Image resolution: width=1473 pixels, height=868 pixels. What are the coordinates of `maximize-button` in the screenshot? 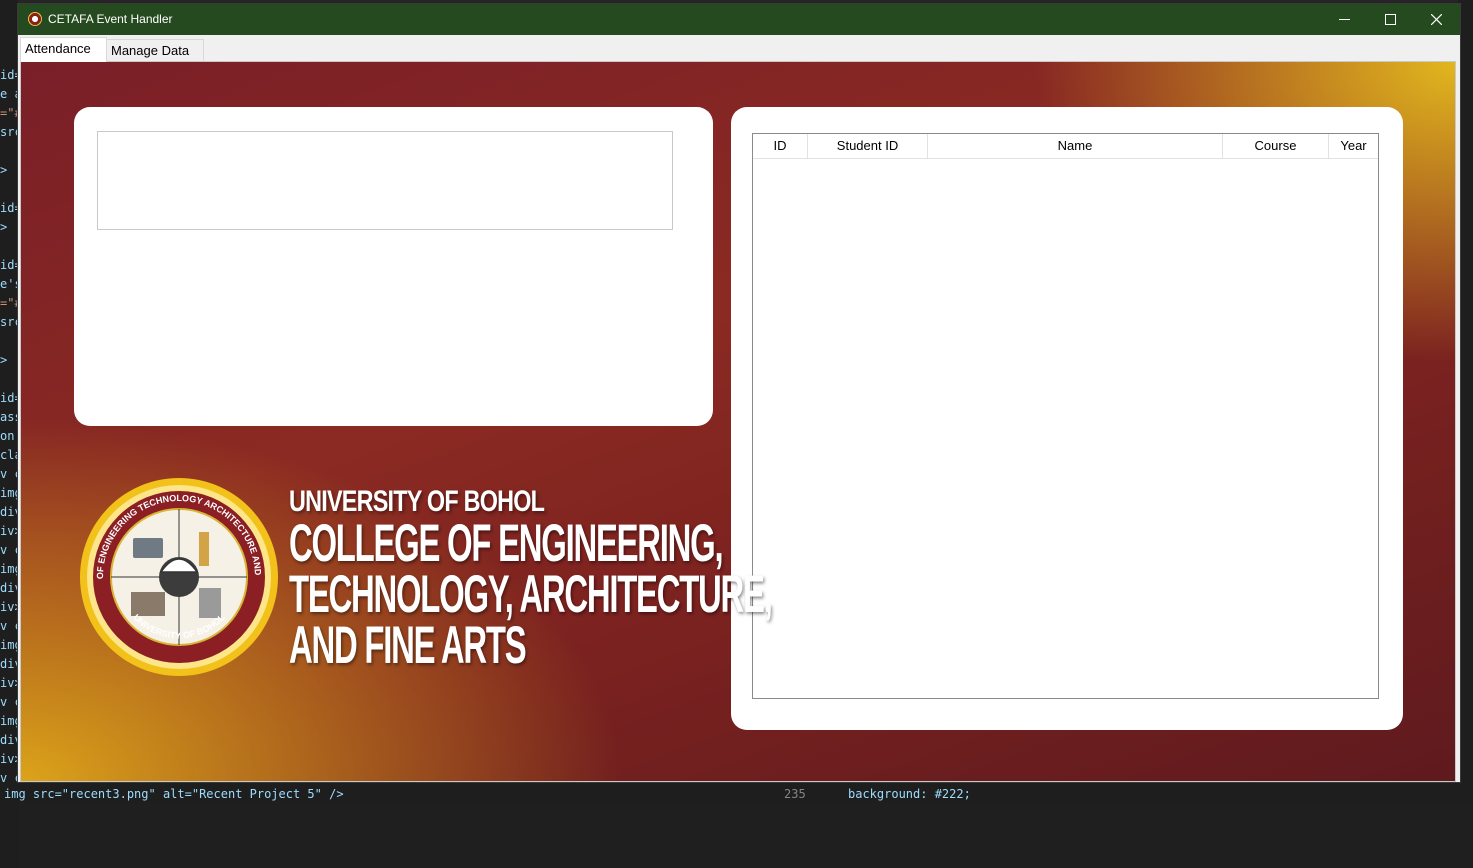 It's located at (1390, 19).